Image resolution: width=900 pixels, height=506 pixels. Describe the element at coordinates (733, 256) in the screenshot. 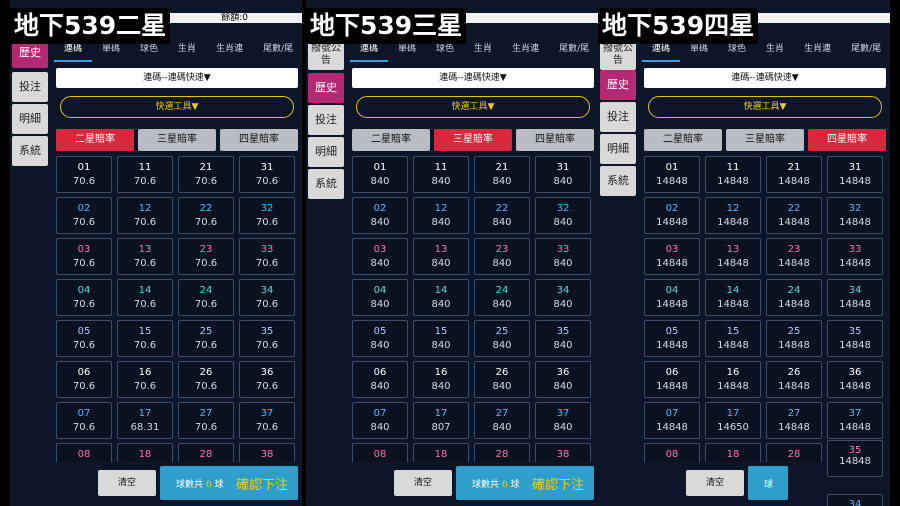

I see `number-cell: 13 14848` at that location.